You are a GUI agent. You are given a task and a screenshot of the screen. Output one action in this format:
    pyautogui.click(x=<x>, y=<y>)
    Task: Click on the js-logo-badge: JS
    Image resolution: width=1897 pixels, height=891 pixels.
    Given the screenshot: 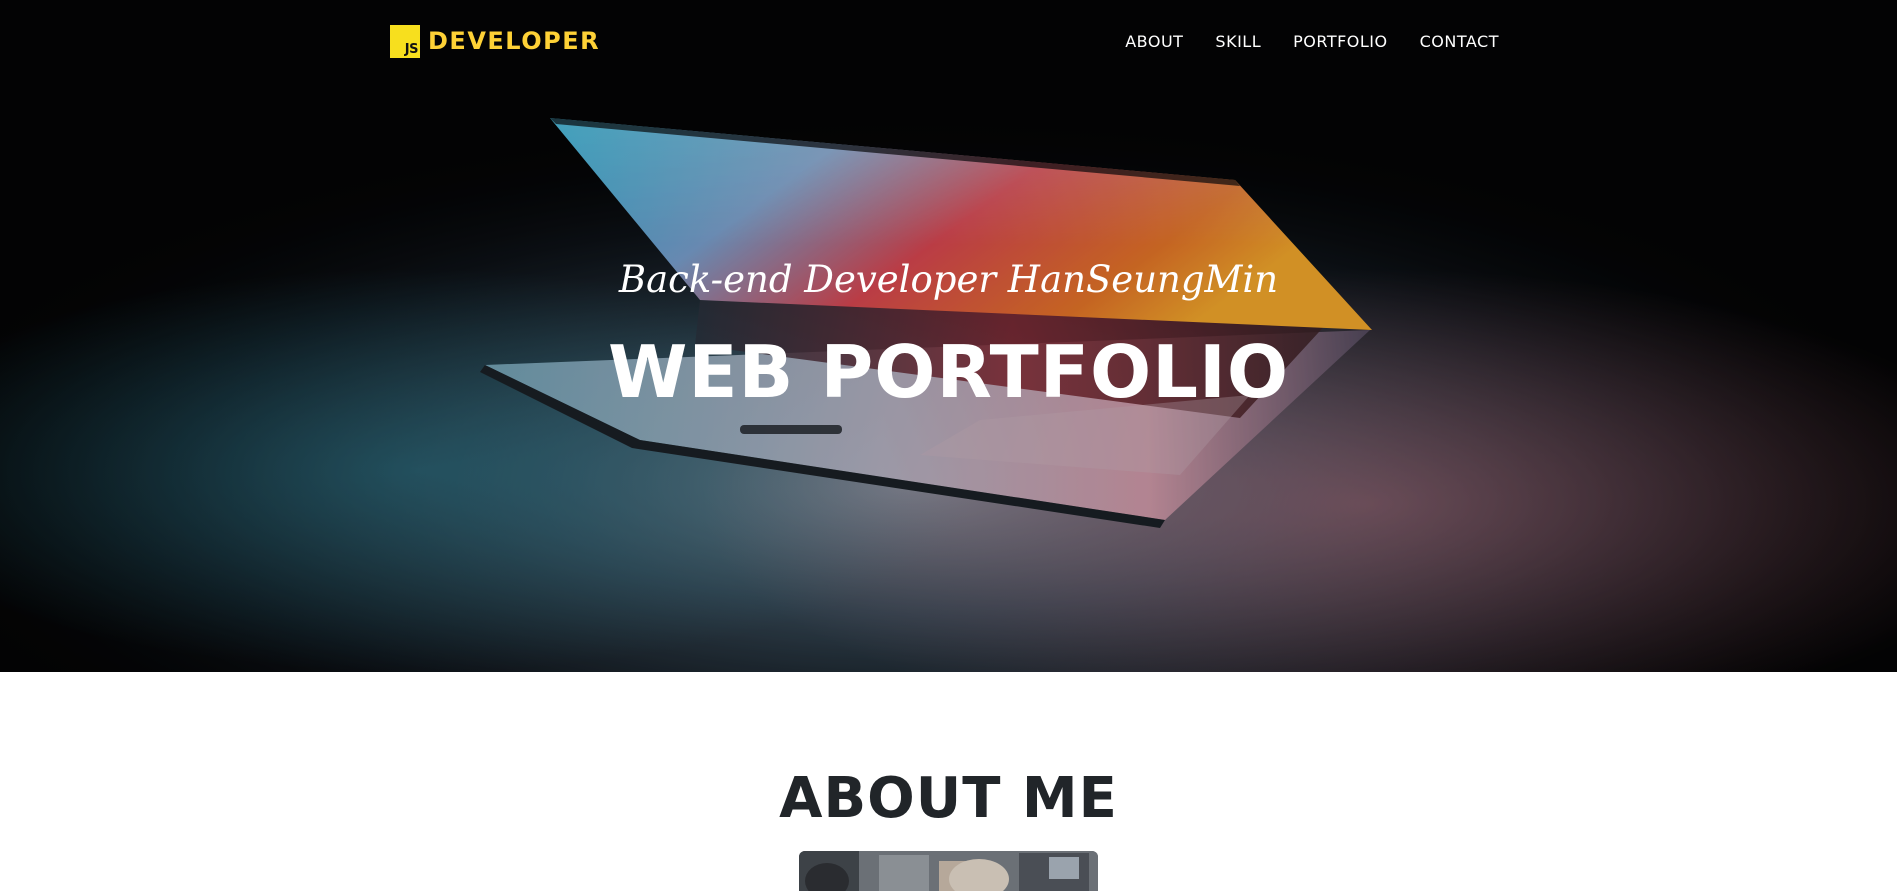 What is the action you would take?
    pyautogui.click(x=411, y=49)
    